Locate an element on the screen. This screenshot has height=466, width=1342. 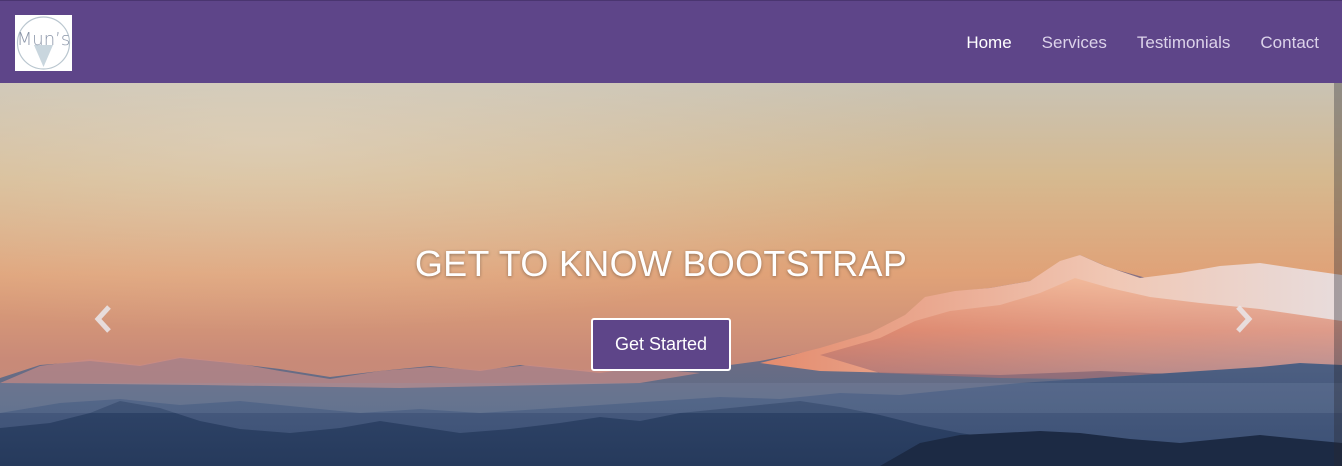
chevron-right-icon is located at coordinates (1244, 319).